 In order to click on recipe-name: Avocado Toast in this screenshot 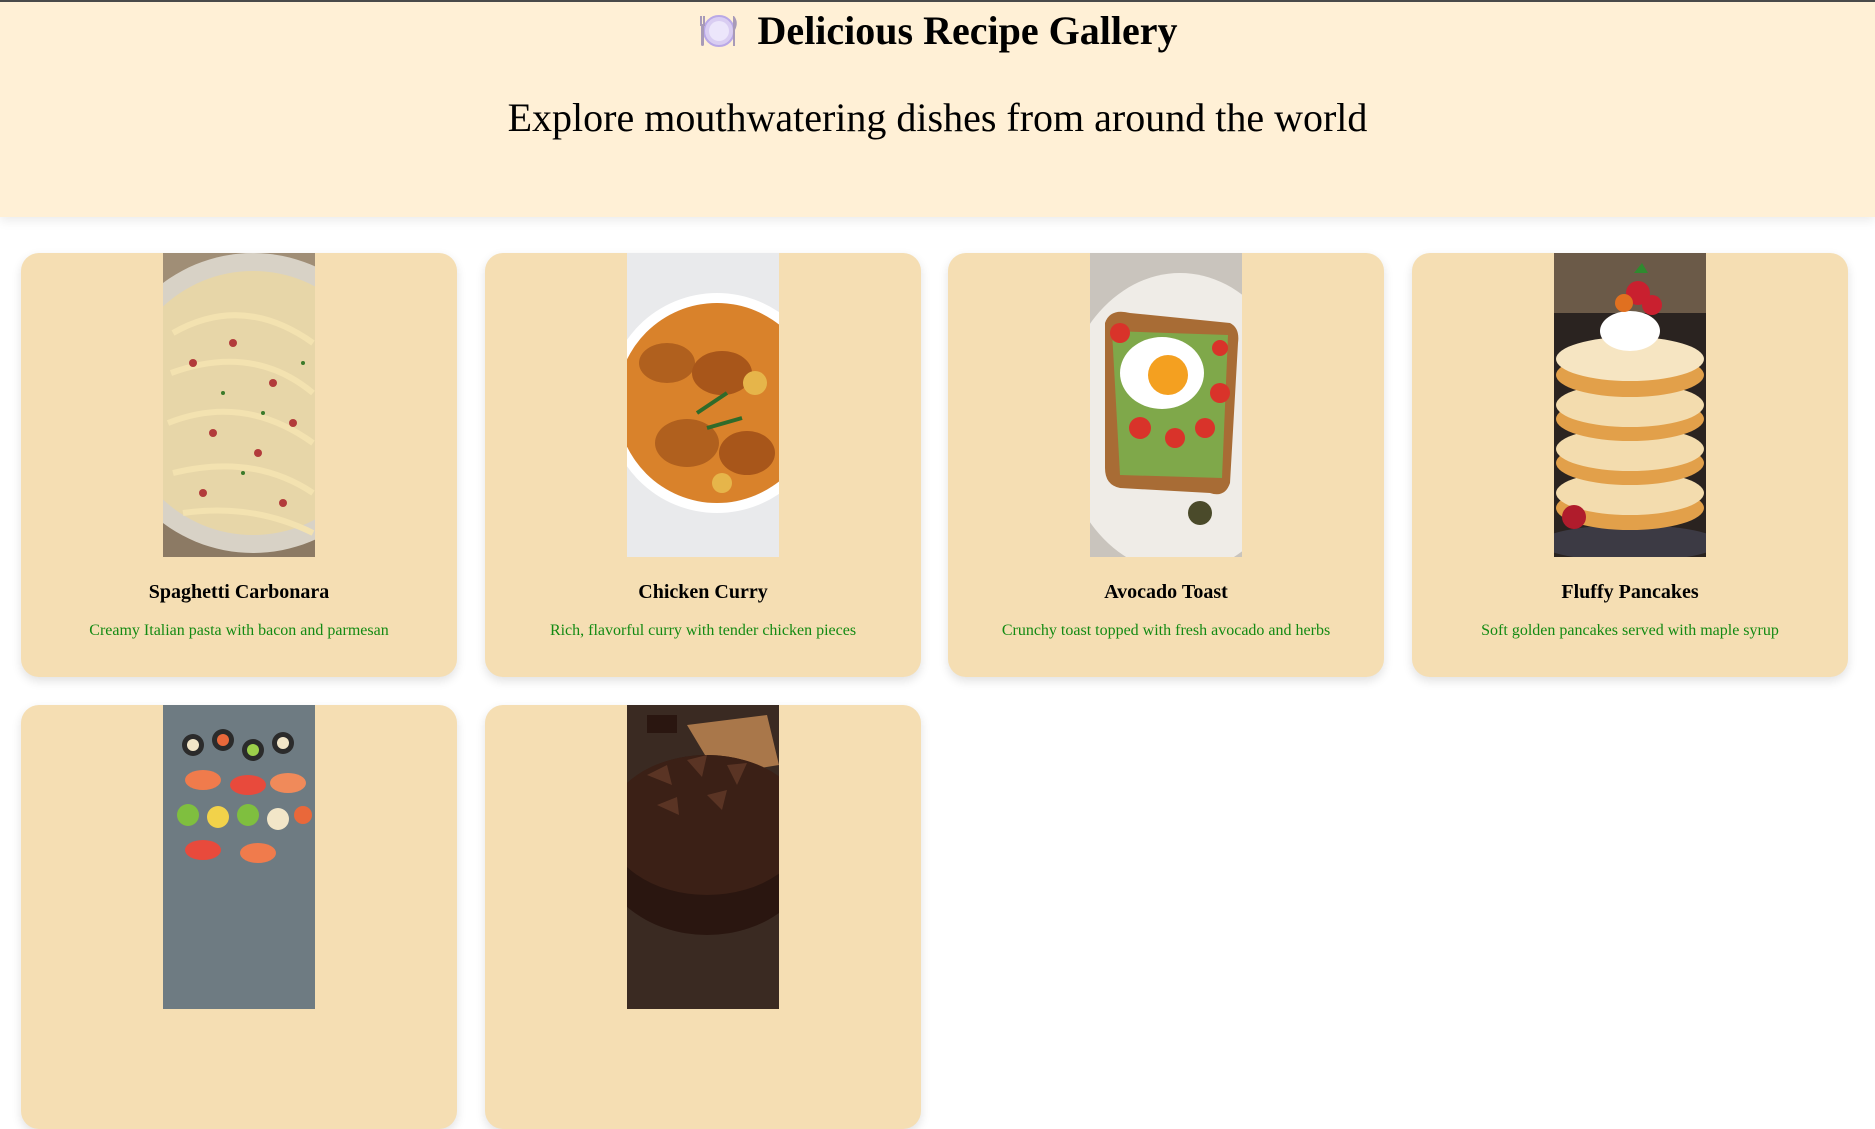, I will do `click(1166, 592)`.